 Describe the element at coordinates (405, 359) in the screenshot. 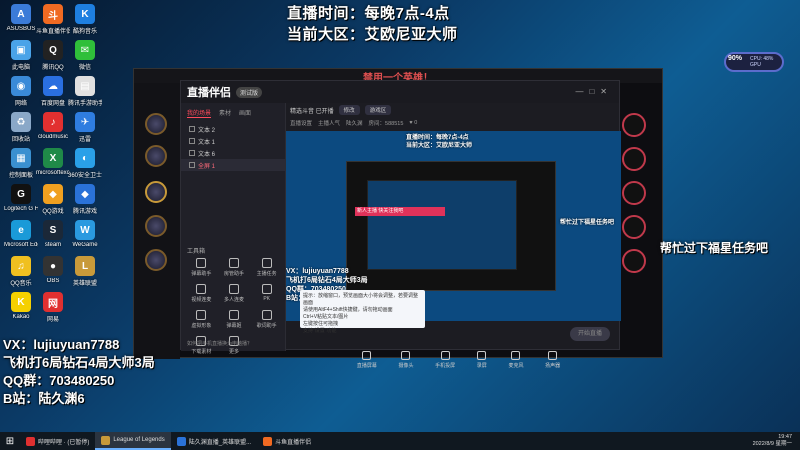

I see `source-button: 摄像头` at that location.